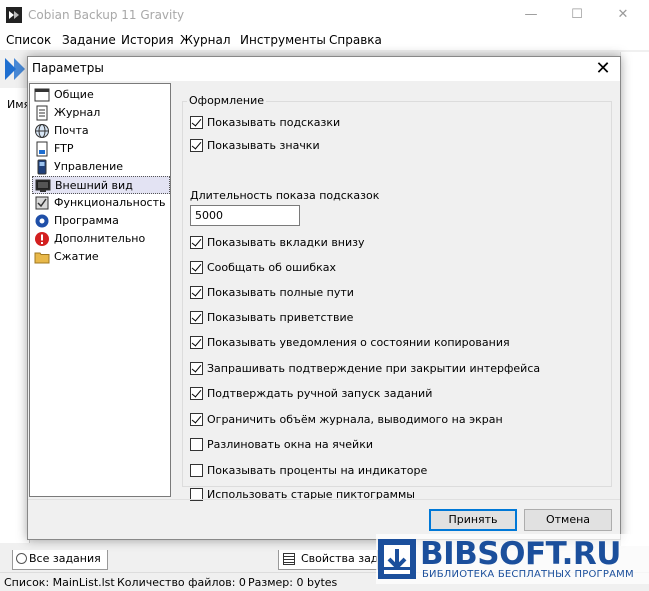 Image resolution: width=649 pixels, height=591 pixels. Describe the element at coordinates (101, 239) in the screenshot. I see `nav-item-advanced: Дополнительно` at that location.